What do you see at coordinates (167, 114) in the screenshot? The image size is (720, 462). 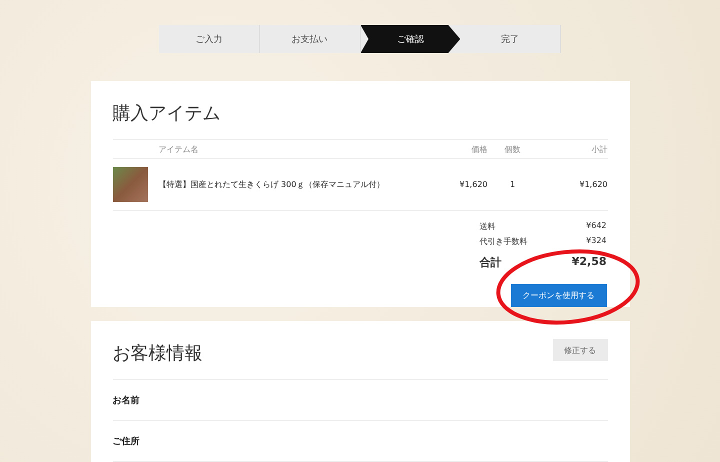 I see `section-title: 購入アイテム` at bounding box center [167, 114].